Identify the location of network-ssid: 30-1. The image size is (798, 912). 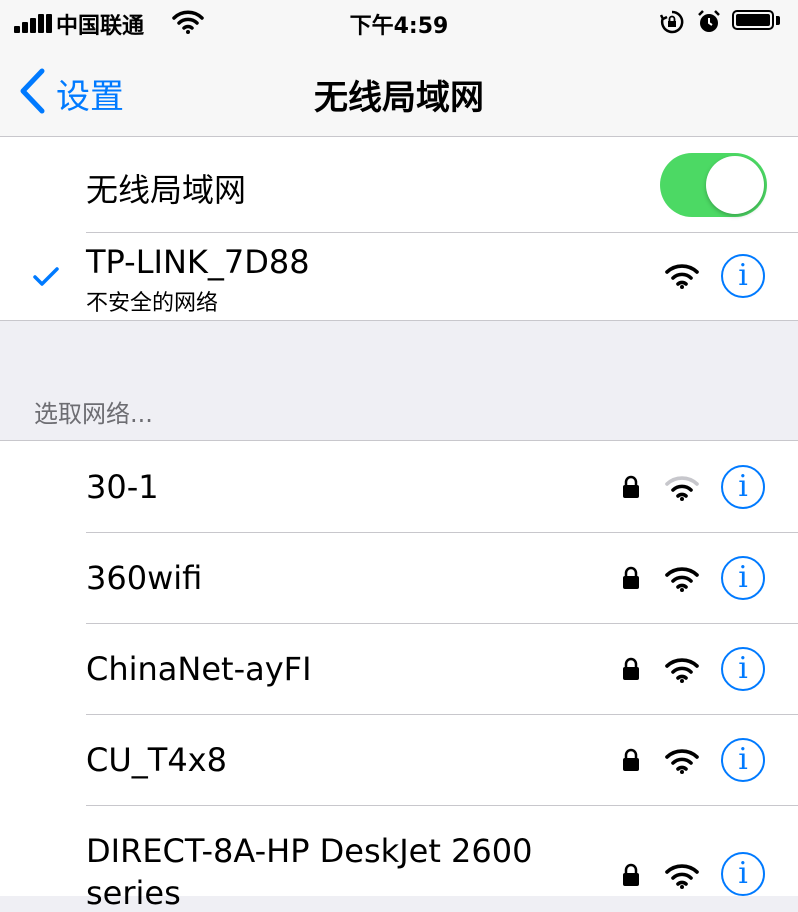
(122, 487).